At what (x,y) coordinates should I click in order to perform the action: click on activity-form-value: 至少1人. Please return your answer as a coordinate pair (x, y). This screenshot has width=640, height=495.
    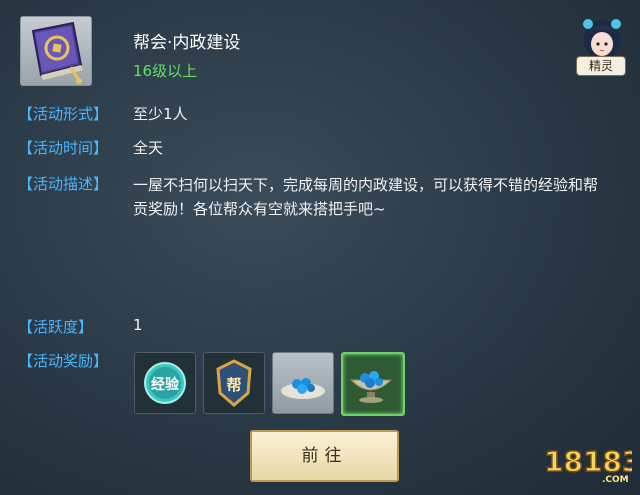
    Looking at the image, I should click on (160, 114).